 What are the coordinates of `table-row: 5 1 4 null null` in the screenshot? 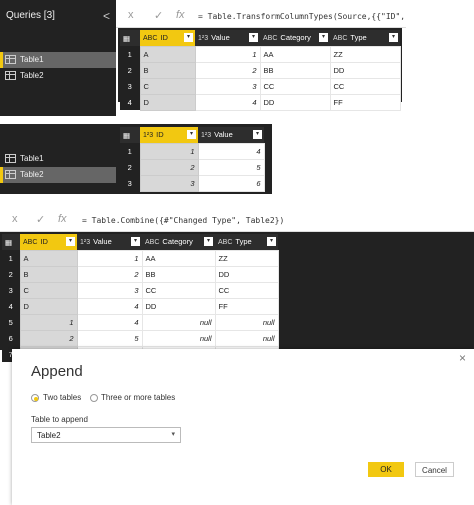 It's located at (140, 322).